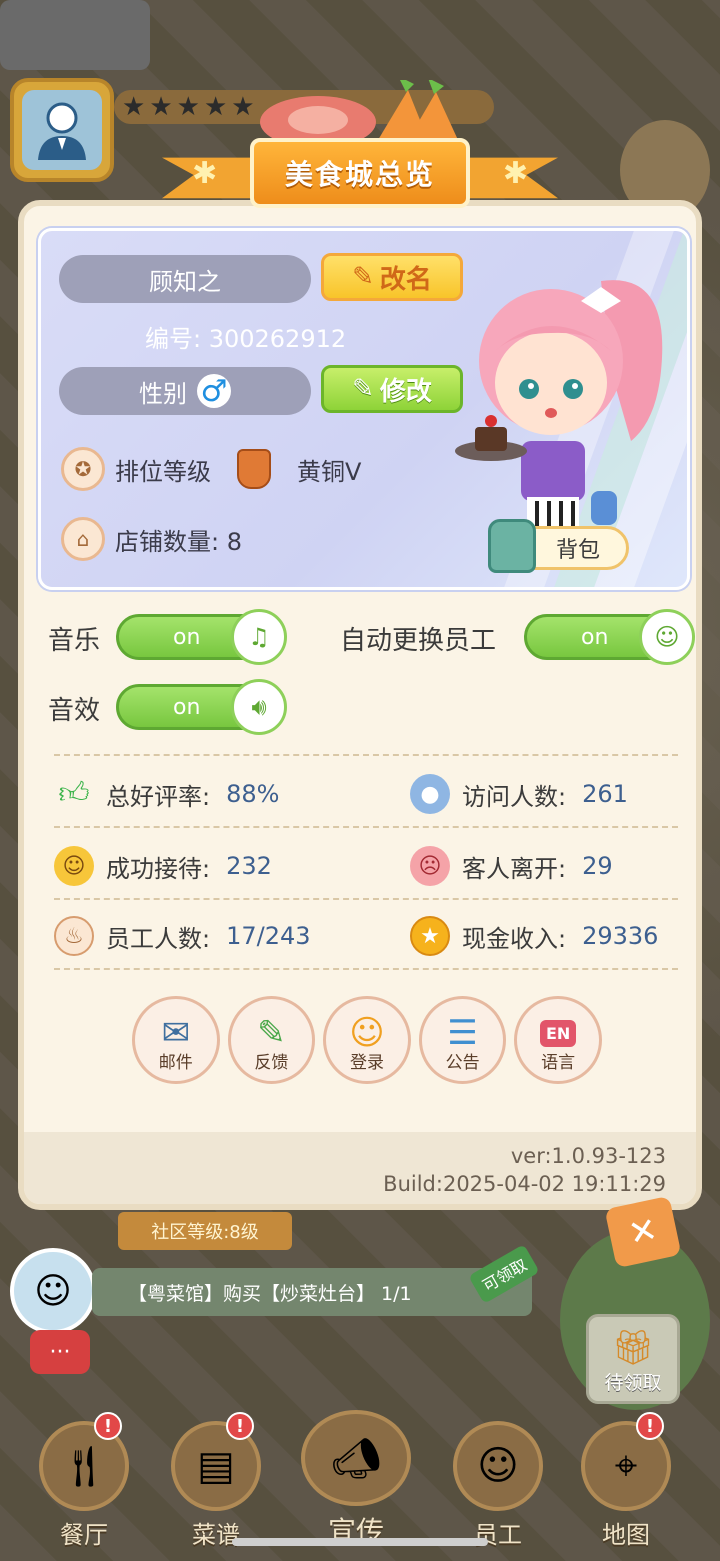 This screenshot has width=720, height=1561. I want to click on modify-label: 修改, so click(405, 391).